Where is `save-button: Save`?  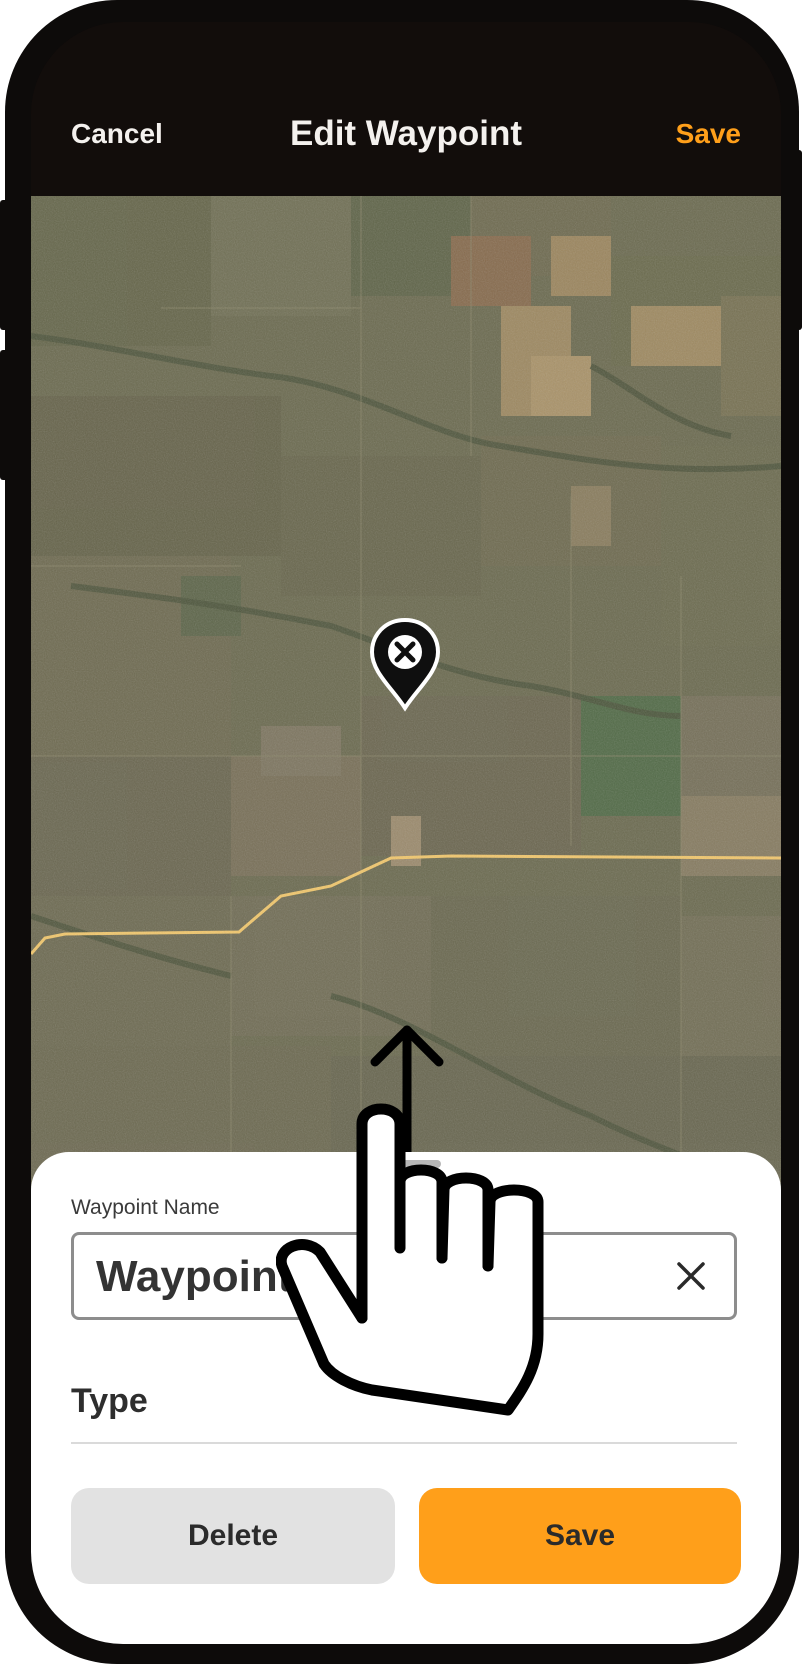 save-button: Save is located at coordinates (580, 1536).